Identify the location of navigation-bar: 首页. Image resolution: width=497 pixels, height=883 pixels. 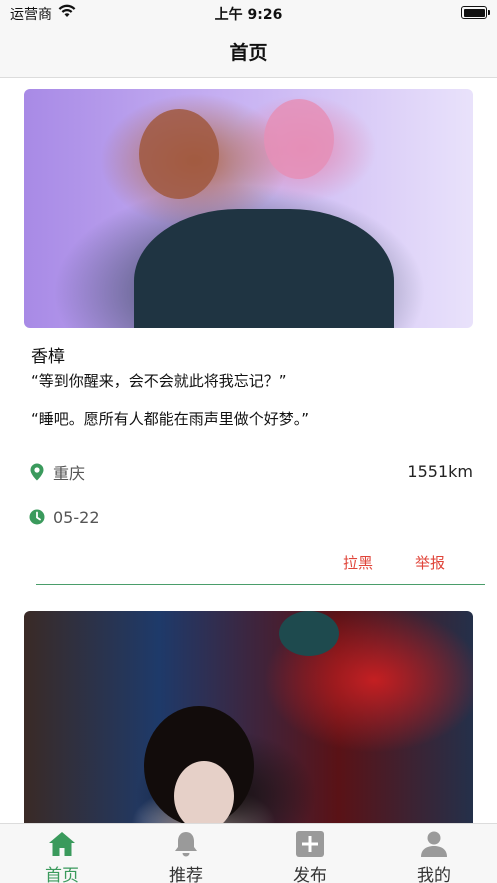
(248, 52).